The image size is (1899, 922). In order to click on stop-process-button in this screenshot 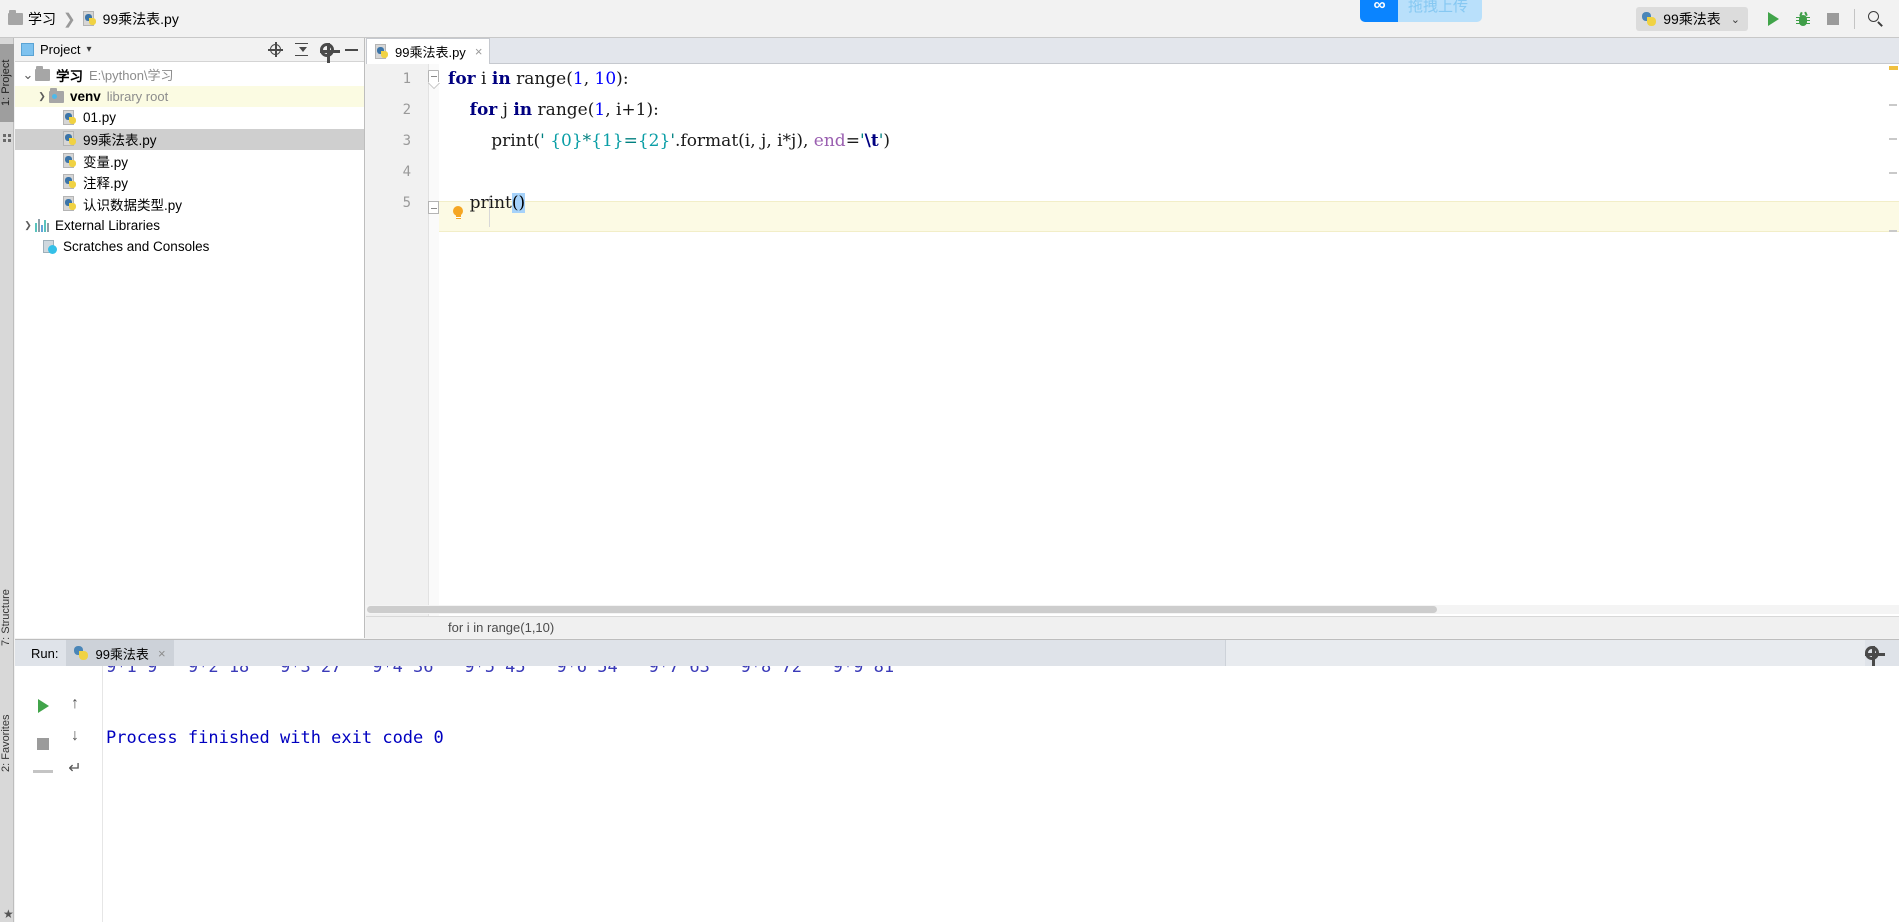, I will do `click(43, 744)`.